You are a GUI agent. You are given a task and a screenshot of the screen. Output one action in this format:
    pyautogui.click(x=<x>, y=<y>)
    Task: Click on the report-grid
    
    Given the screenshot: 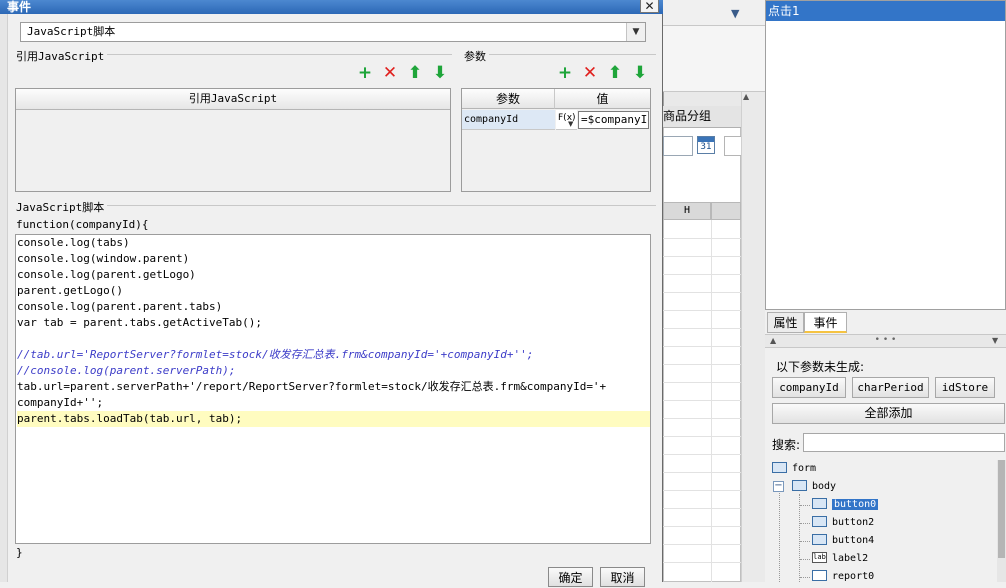 What is the action you would take?
    pyautogui.click(x=702, y=344)
    